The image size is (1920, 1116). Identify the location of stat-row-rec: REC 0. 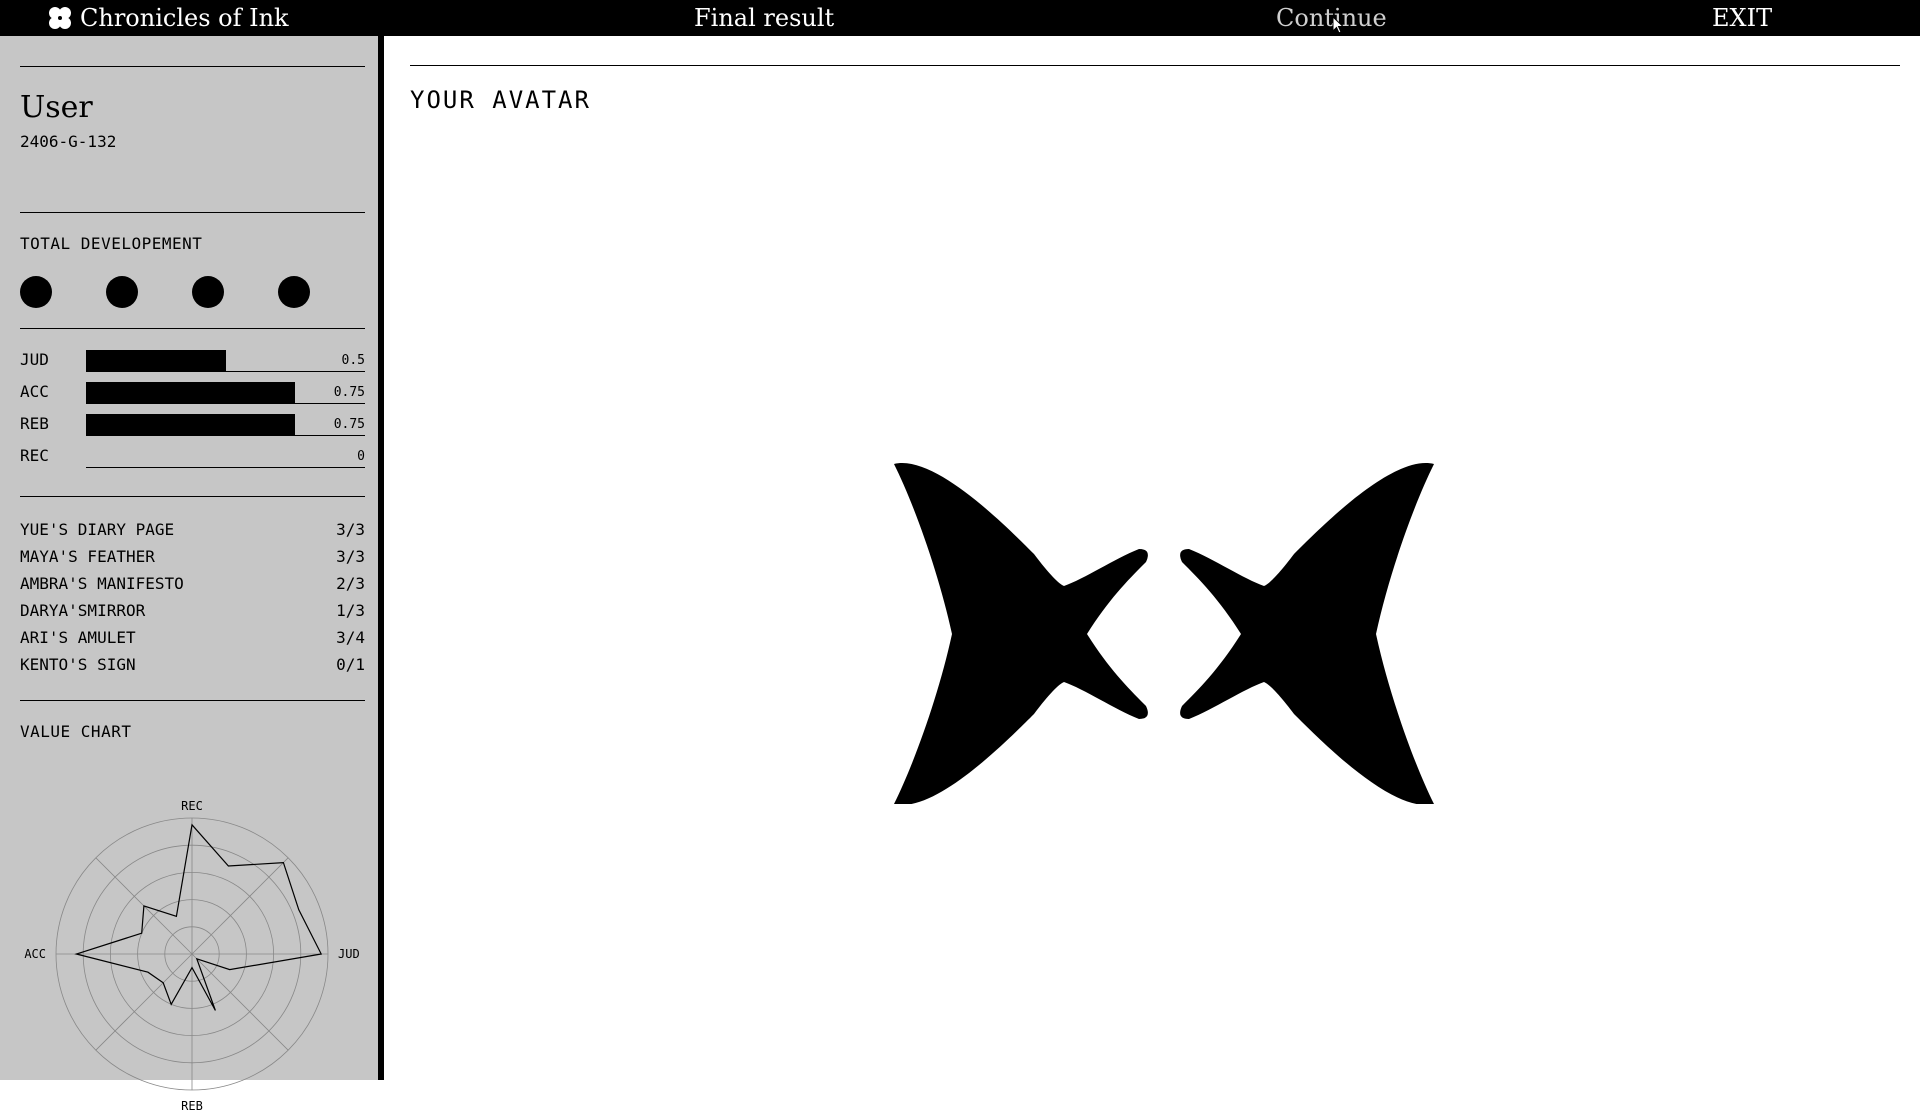
(192, 457).